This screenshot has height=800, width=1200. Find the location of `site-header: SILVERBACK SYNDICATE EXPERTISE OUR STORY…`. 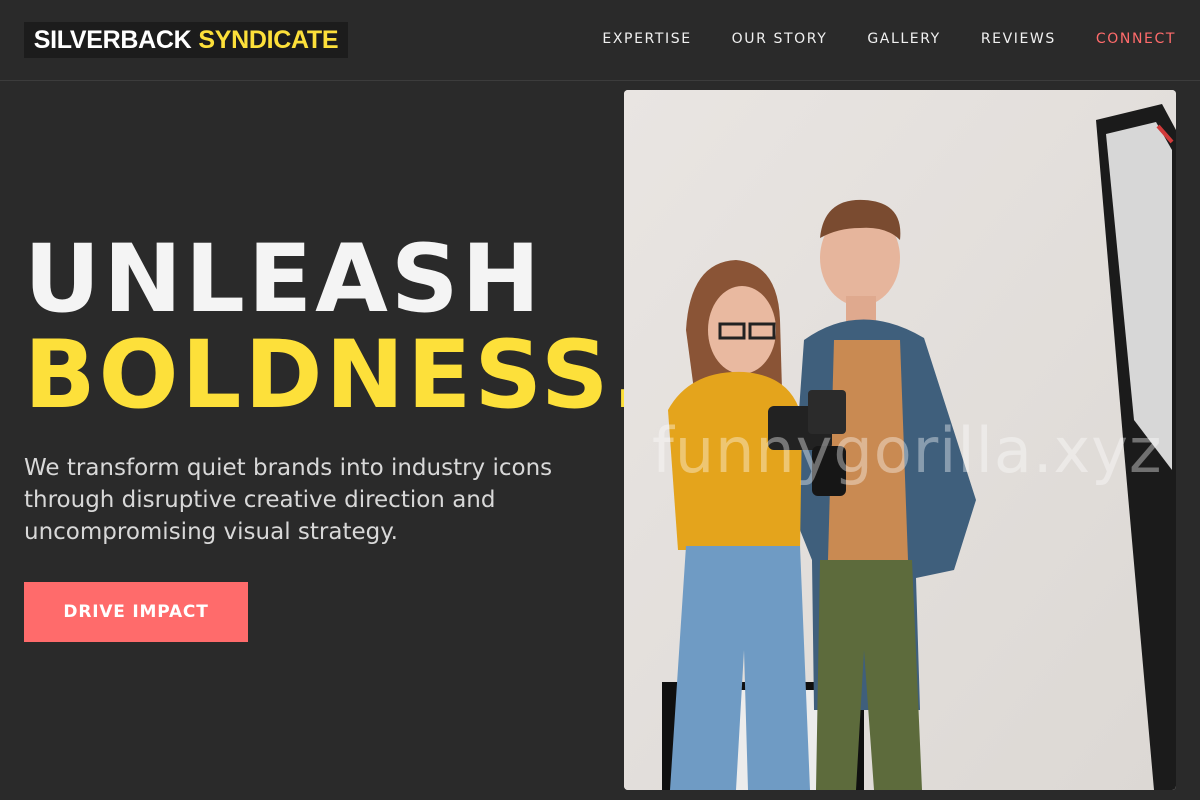

site-header: SILVERBACK SYNDICATE EXPERTISE OUR STORY… is located at coordinates (600, 40).